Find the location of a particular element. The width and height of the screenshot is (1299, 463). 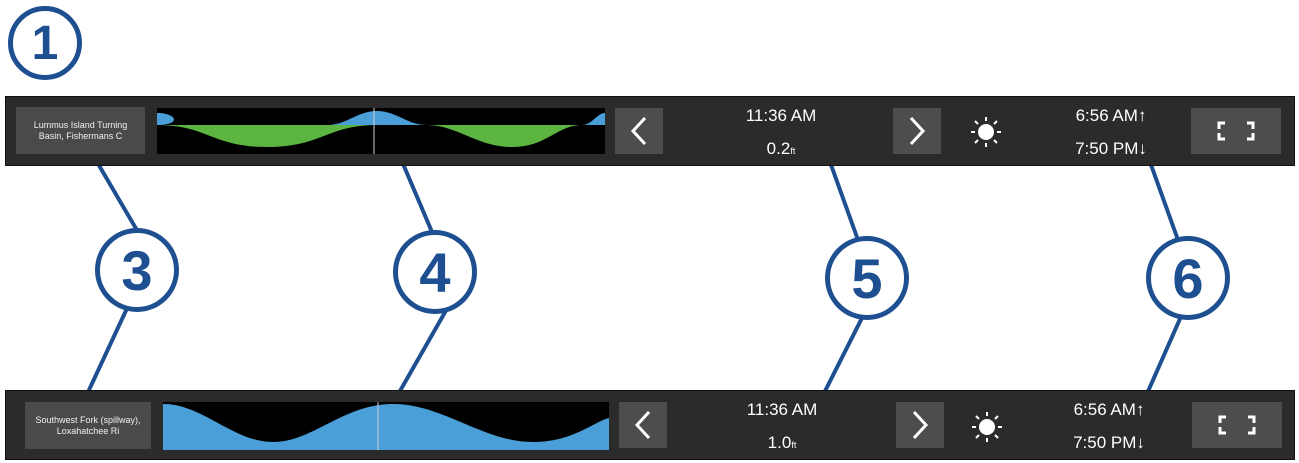

tide-height: 0.2ft is located at coordinates (781, 149).